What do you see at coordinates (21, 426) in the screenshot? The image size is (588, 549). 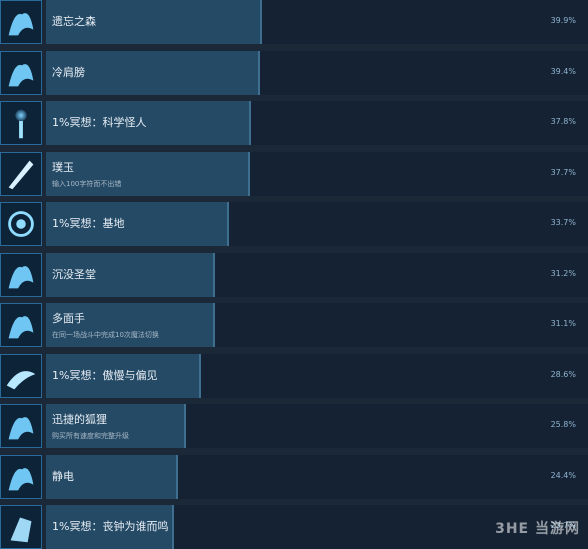 I see `fox-icon` at bounding box center [21, 426].